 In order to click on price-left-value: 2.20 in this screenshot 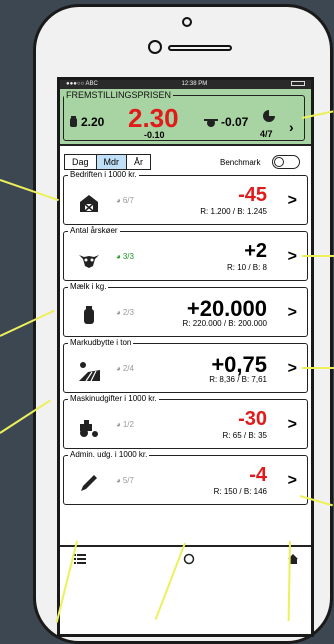, I will do `click(93, 122)`.